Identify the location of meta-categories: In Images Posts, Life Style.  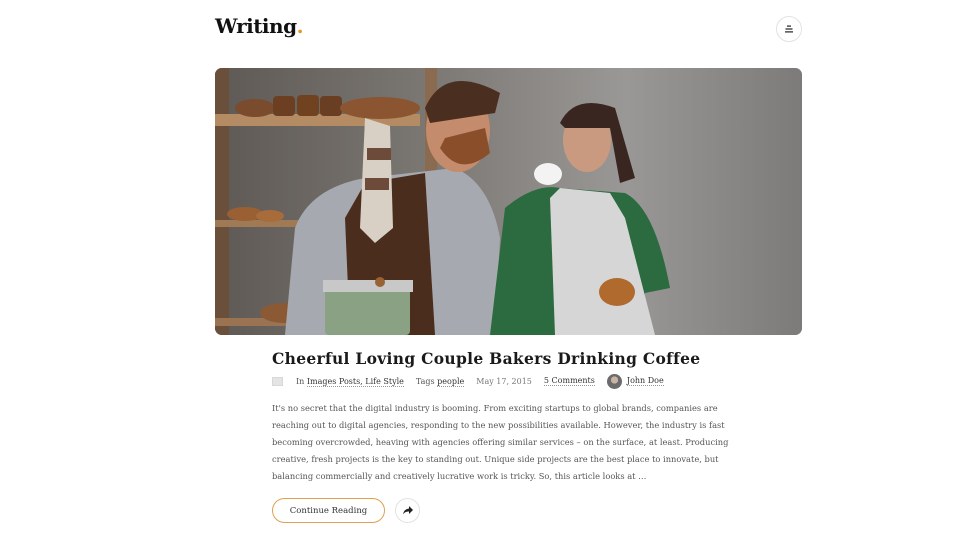
(350, 381).